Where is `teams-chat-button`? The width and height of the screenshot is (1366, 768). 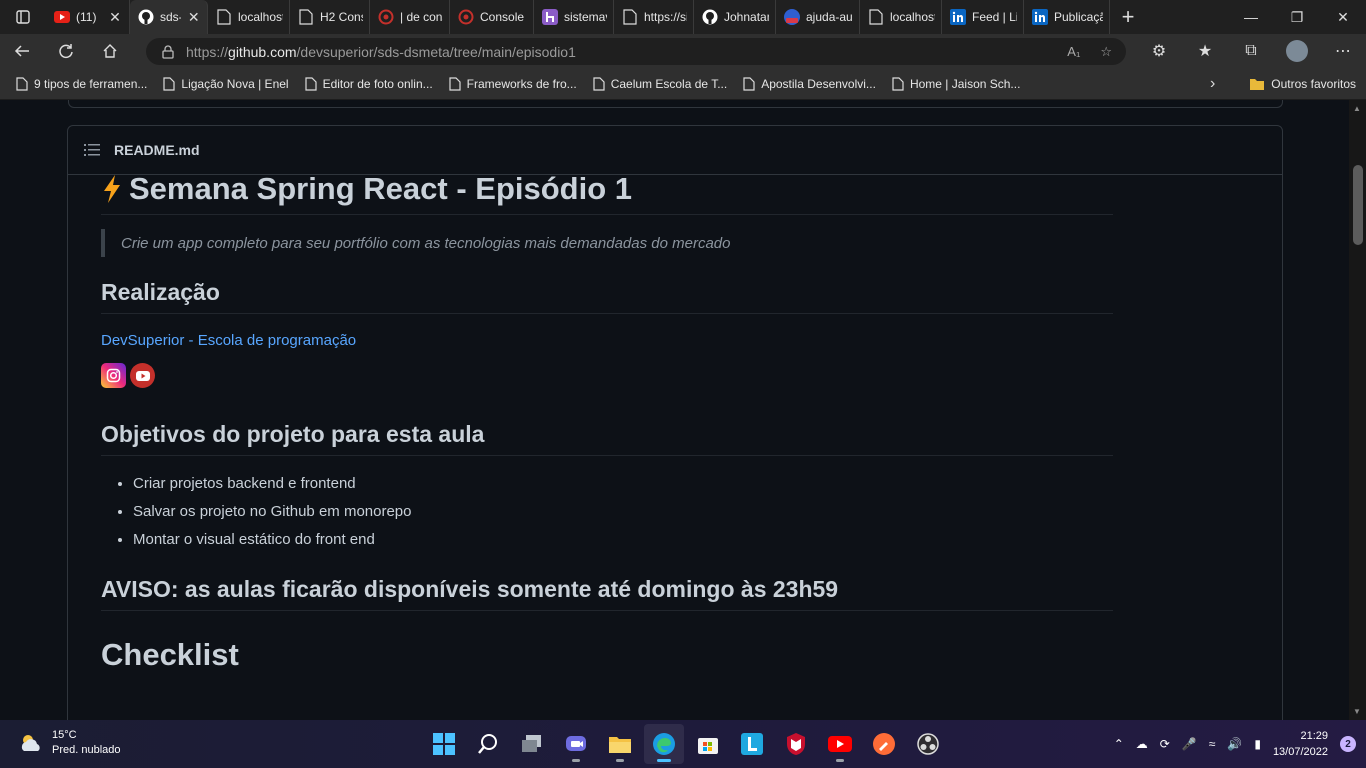 teams-chat-button is located at coordinates (576, 744).